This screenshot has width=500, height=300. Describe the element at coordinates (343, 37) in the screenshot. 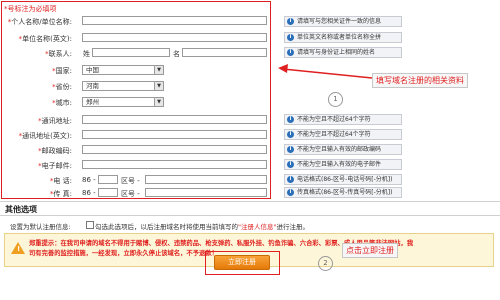

I see `hint-name-en: i 单位英文名称或者单位名称全拼` at that location.